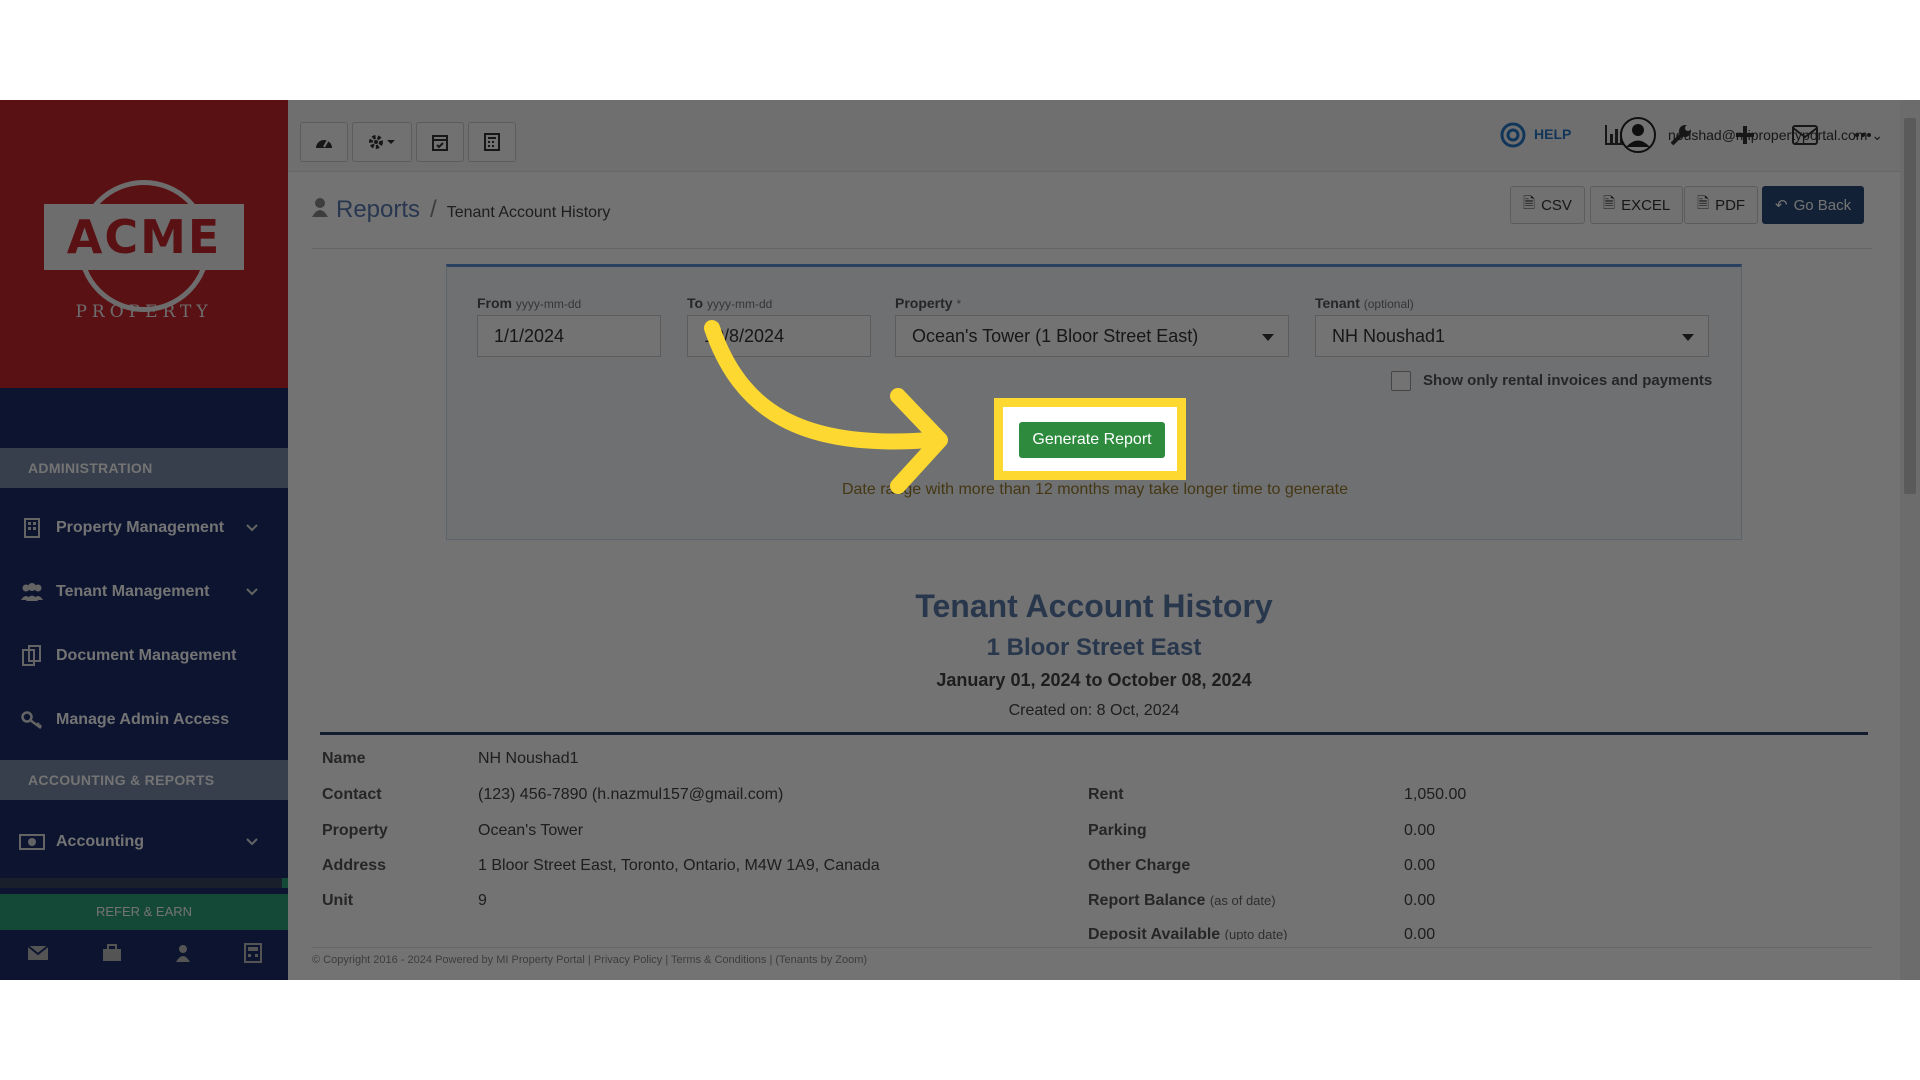 The height and width of the screenshot is (1080, 1920). Describe the element at coordinates (569, 336) in the screenshot. I see `from-date-input: 1/1/2024` at that location.